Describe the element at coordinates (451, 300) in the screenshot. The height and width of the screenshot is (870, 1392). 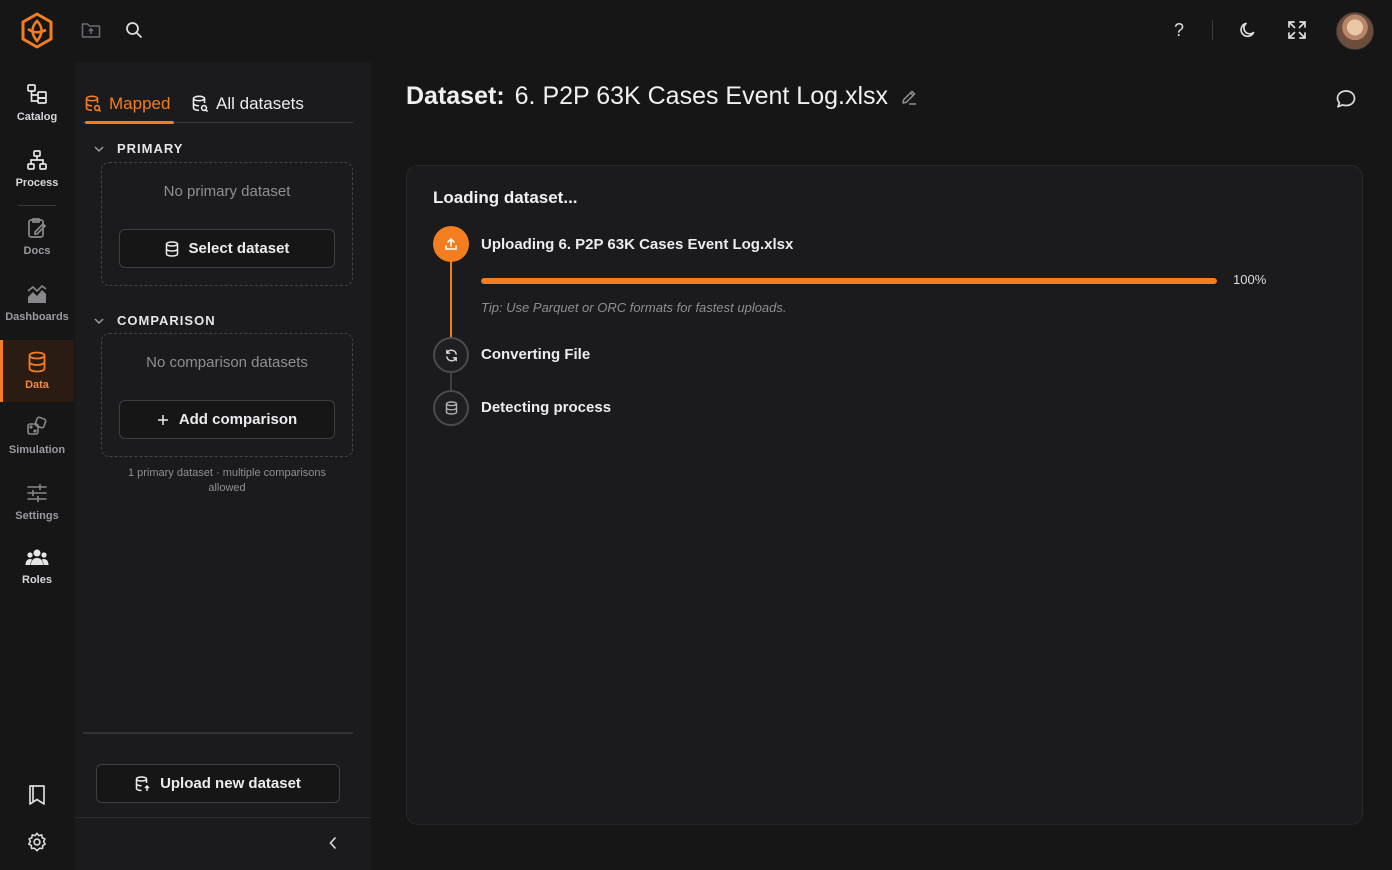
I see `step-connector` at that location.